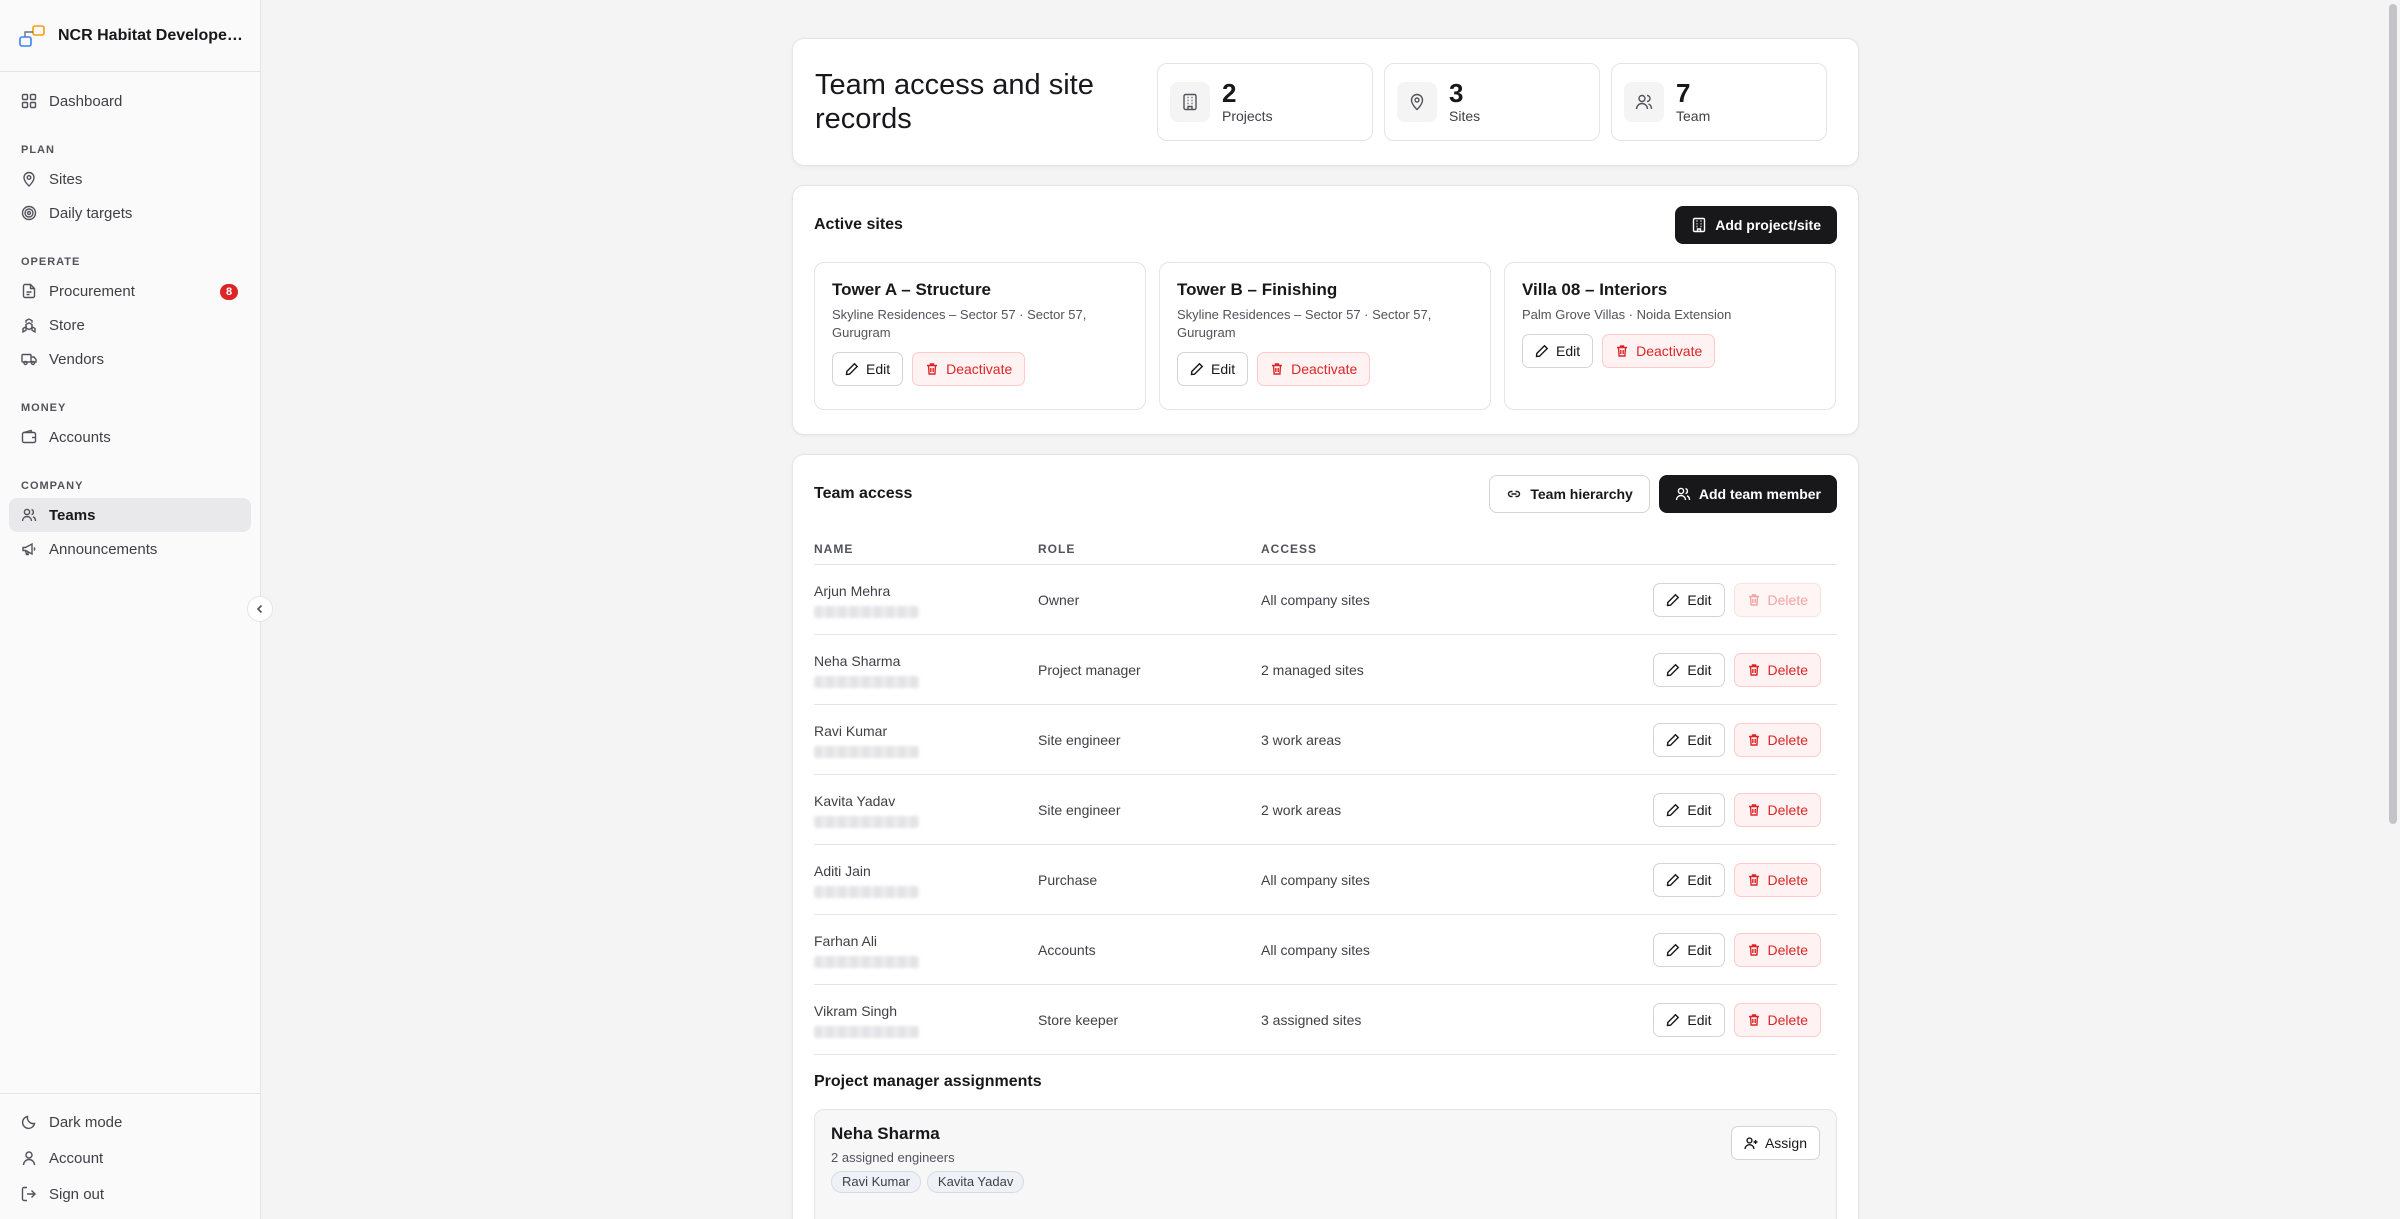 The height and width of the screenshot is (1219, 2400). What do you see at coordinates (72, 515) in the screenshot?
I see `nav-label: Teams` at bounding box center [72, 515].